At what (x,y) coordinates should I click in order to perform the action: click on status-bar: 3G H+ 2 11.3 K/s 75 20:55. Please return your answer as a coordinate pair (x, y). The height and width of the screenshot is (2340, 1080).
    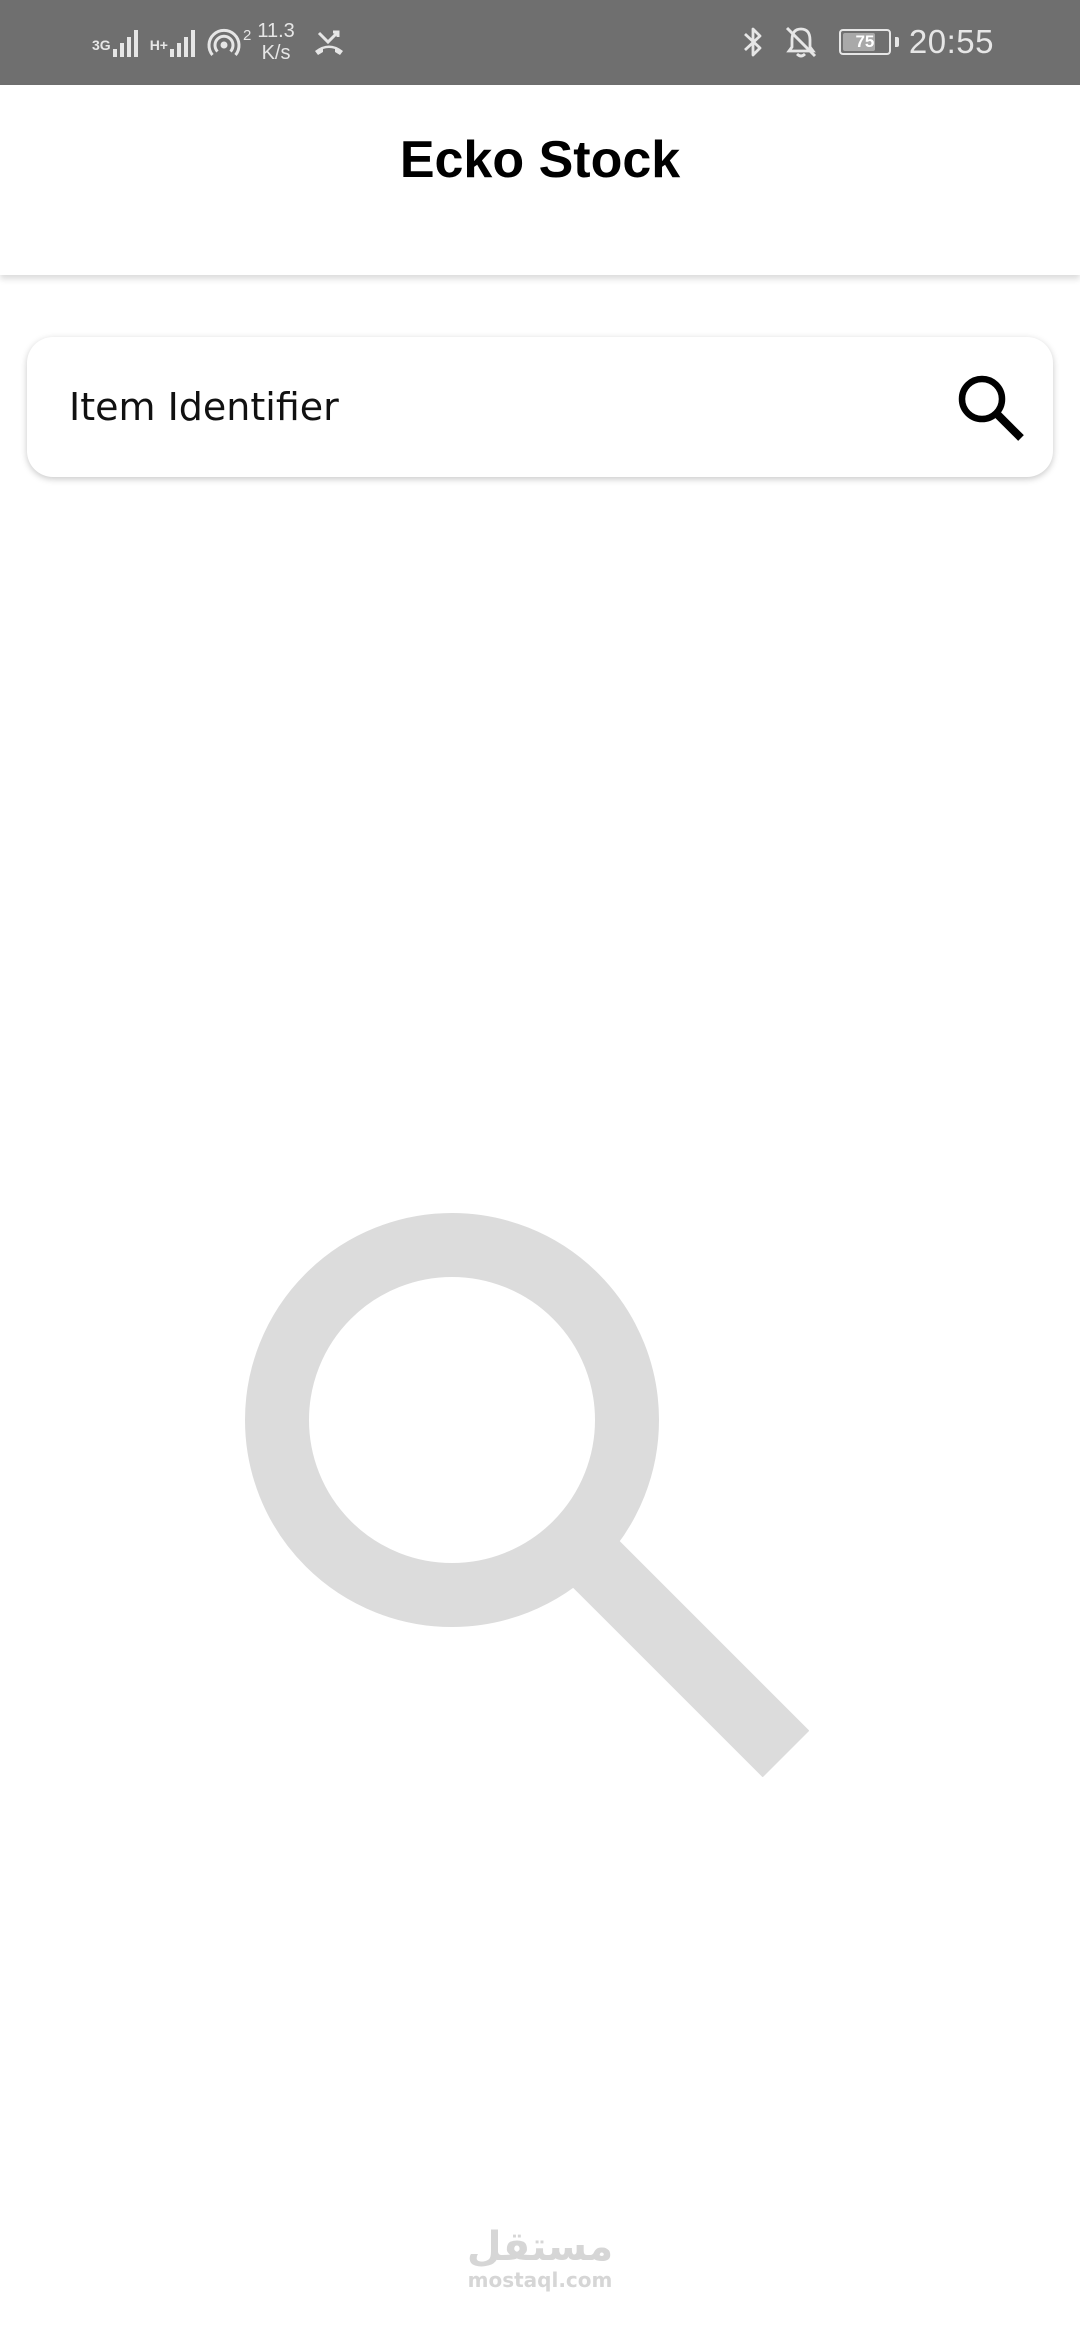
    Looking at the image, I should click on (540, 42).